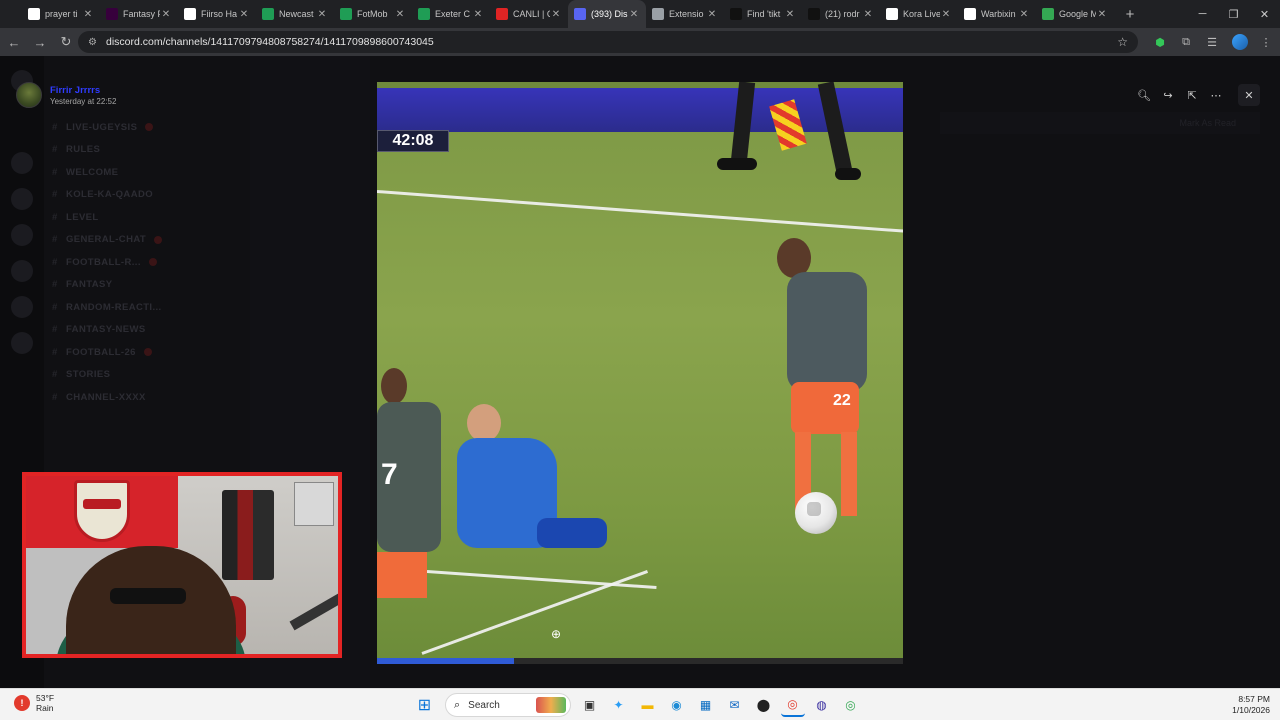 This screenshot has height=720, width=1280. What do you see at coordinates (34, 703) in the screenshot?
I see `weather-widget: ! 53°F Rain` at bounding box center [34, 703].